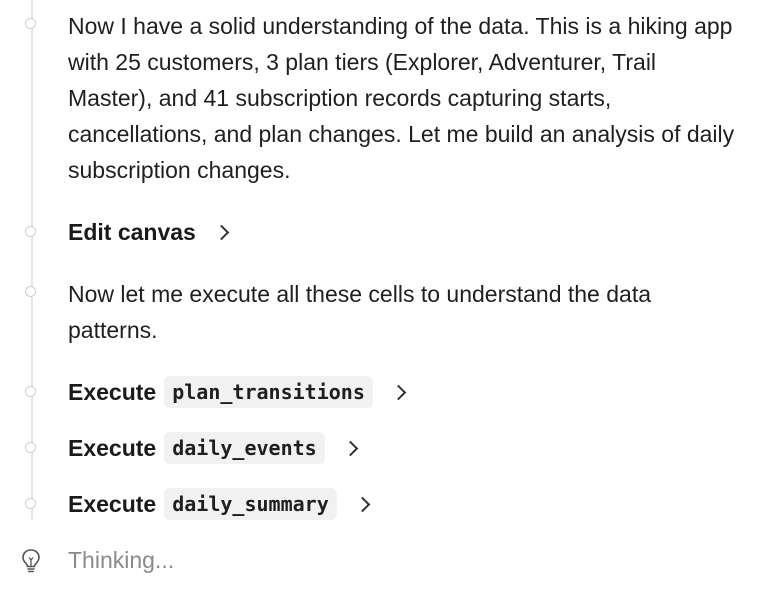  I want to click on execute-daily-summary-action: Execute daily_summary, so click(406, 504).